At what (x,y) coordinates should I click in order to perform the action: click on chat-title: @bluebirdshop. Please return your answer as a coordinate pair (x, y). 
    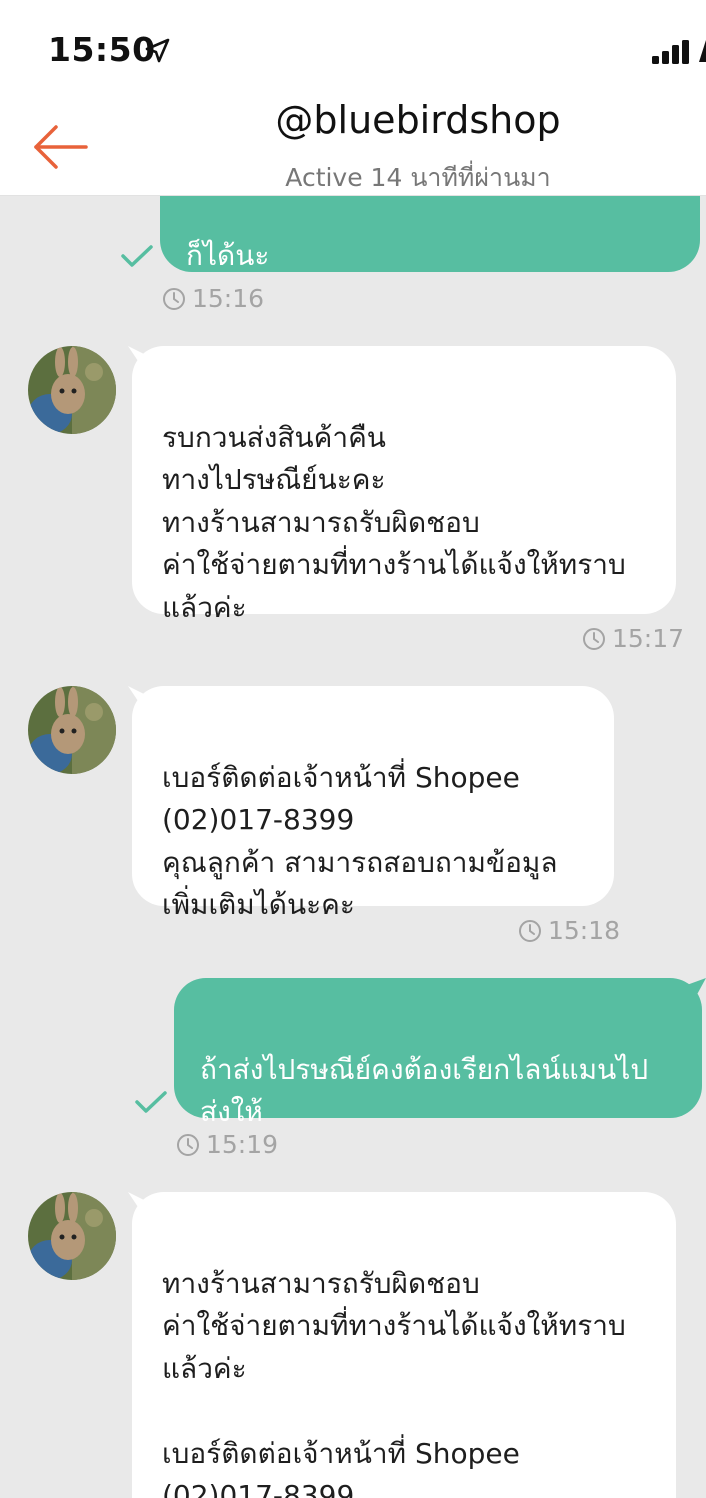
    Looking at the image, I should click on (418, 120).